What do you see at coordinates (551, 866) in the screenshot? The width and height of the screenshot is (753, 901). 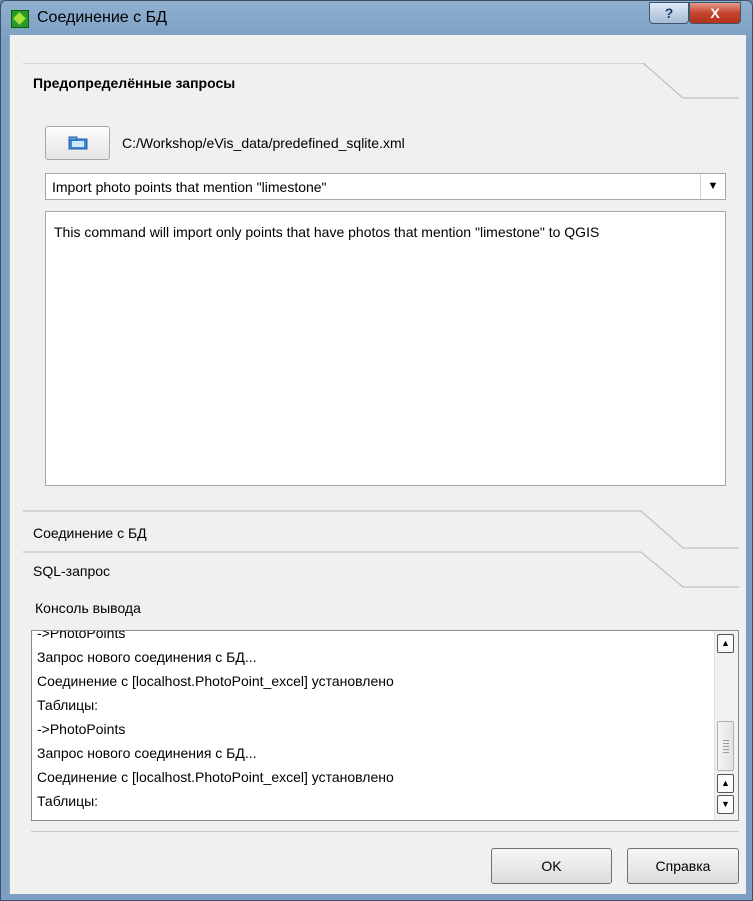 I see `ok-button: OK` at bounding box center [551, 866].